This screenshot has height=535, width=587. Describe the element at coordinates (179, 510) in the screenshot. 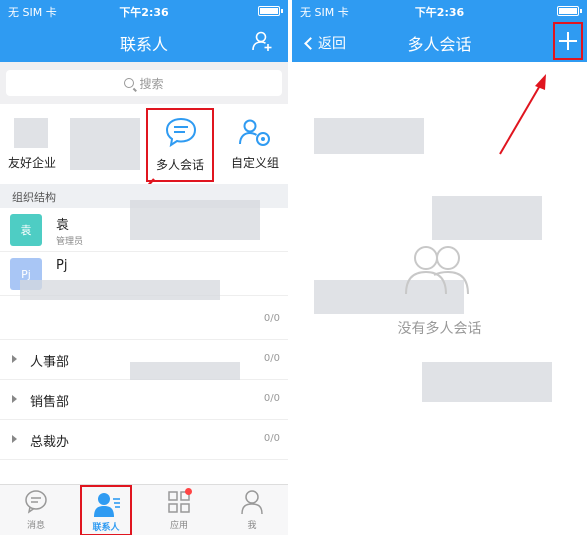

I see `tab-apps: 应用` at that location.